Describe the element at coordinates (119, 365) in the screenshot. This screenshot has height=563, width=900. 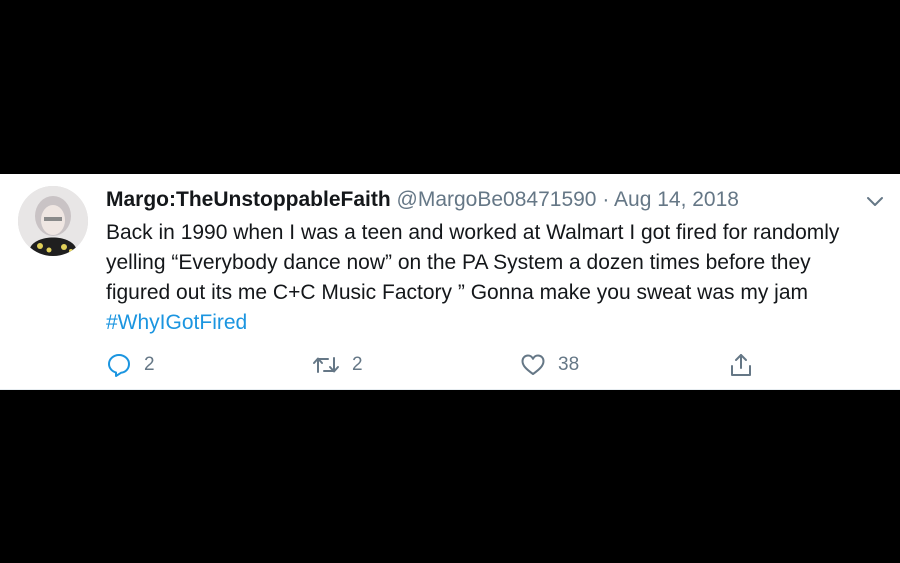
I see `reply-icon` at that location.